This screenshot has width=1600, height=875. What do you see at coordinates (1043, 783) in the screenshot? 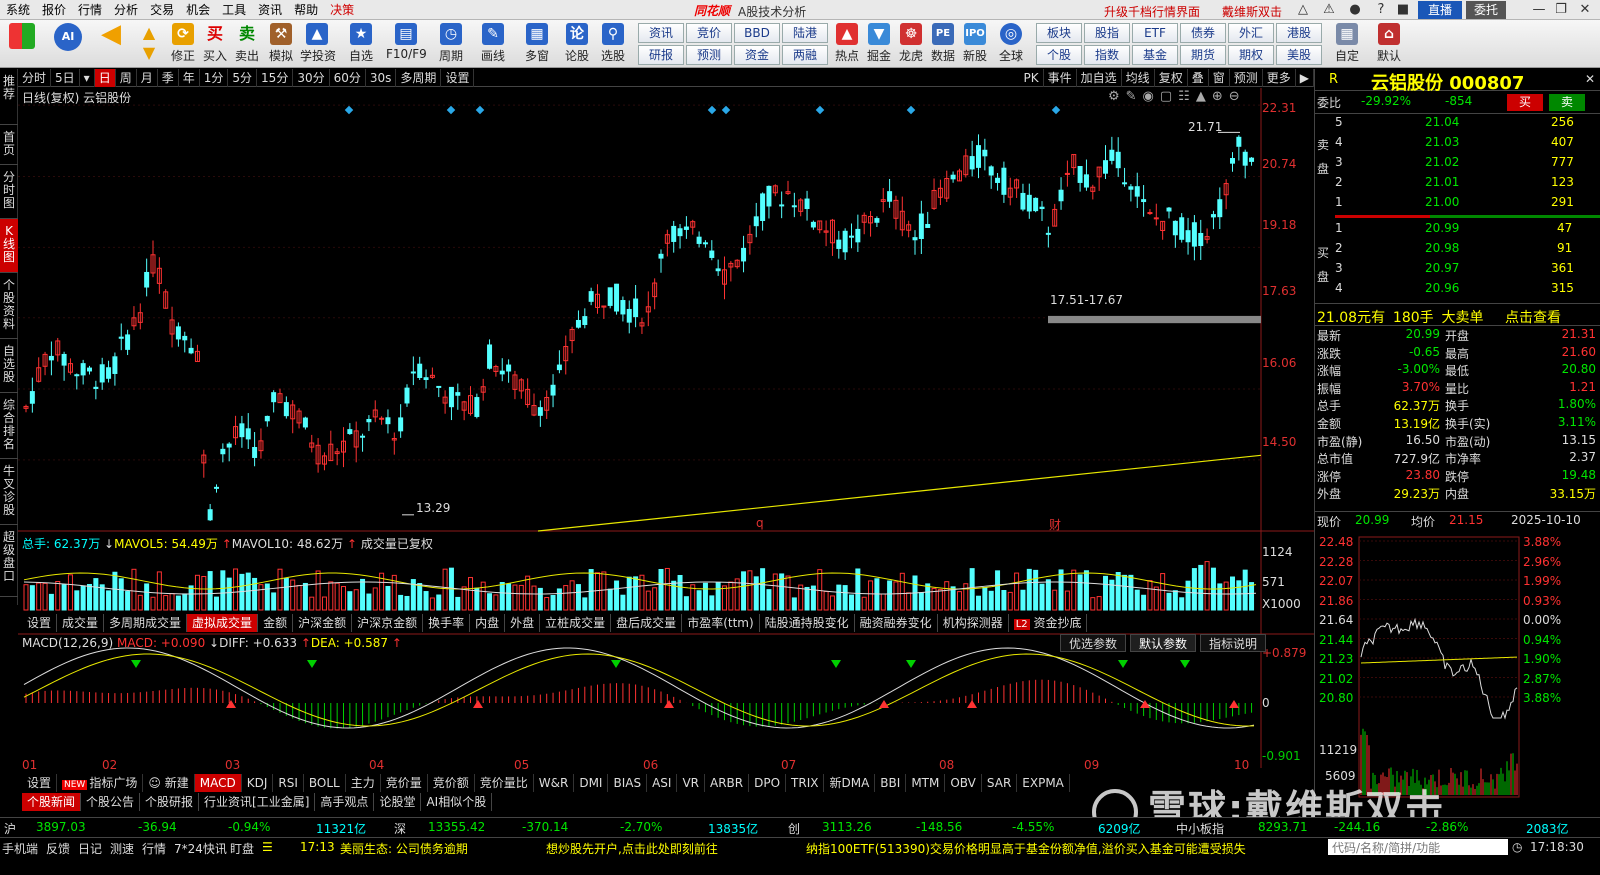
I see `itab-expma: EXPMA` at bounding box center [1043, 783].